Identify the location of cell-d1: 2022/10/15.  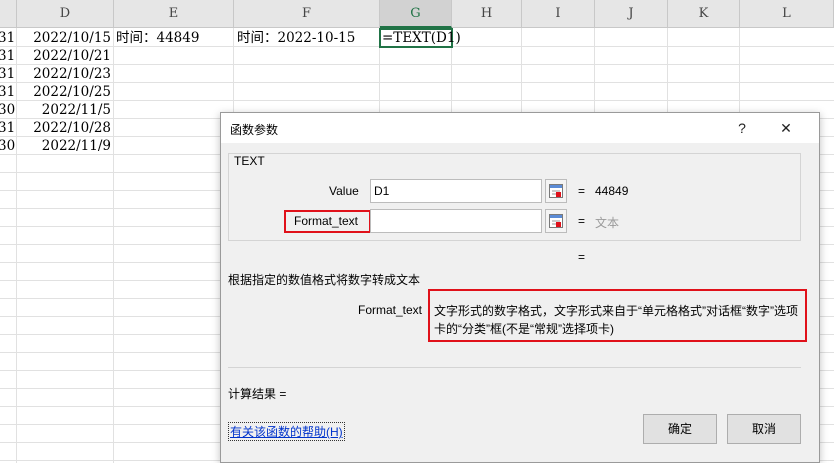
(64, 38).